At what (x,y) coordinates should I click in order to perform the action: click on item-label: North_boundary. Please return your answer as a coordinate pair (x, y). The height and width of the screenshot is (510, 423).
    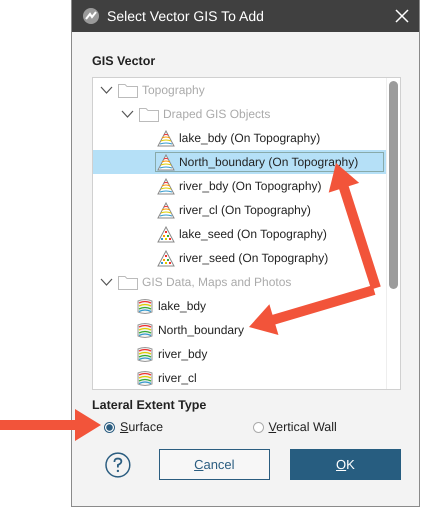
    Looking at the image, I should click on (201, 330).